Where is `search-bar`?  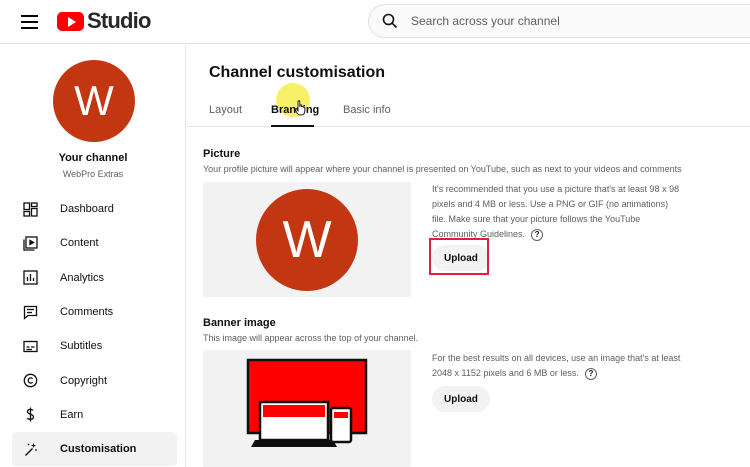
search-bar is located at coordinates (559, 21).